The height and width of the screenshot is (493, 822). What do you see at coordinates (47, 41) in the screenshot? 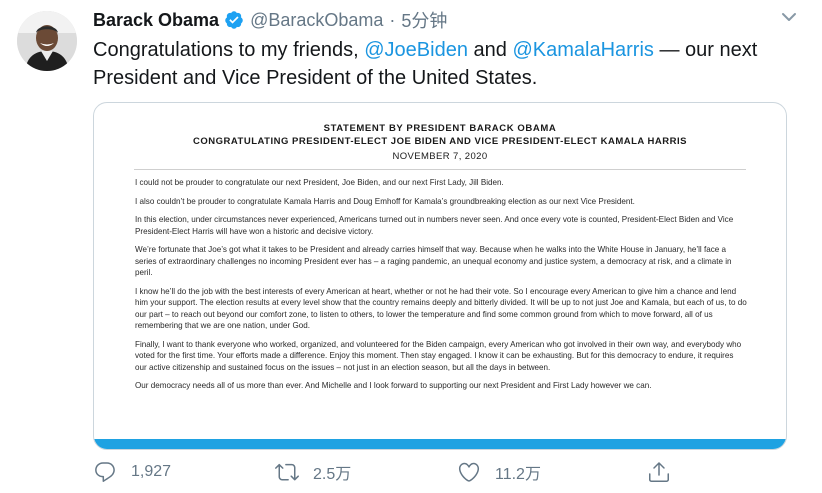
I see `avatar` at bounding box center [47, 41].